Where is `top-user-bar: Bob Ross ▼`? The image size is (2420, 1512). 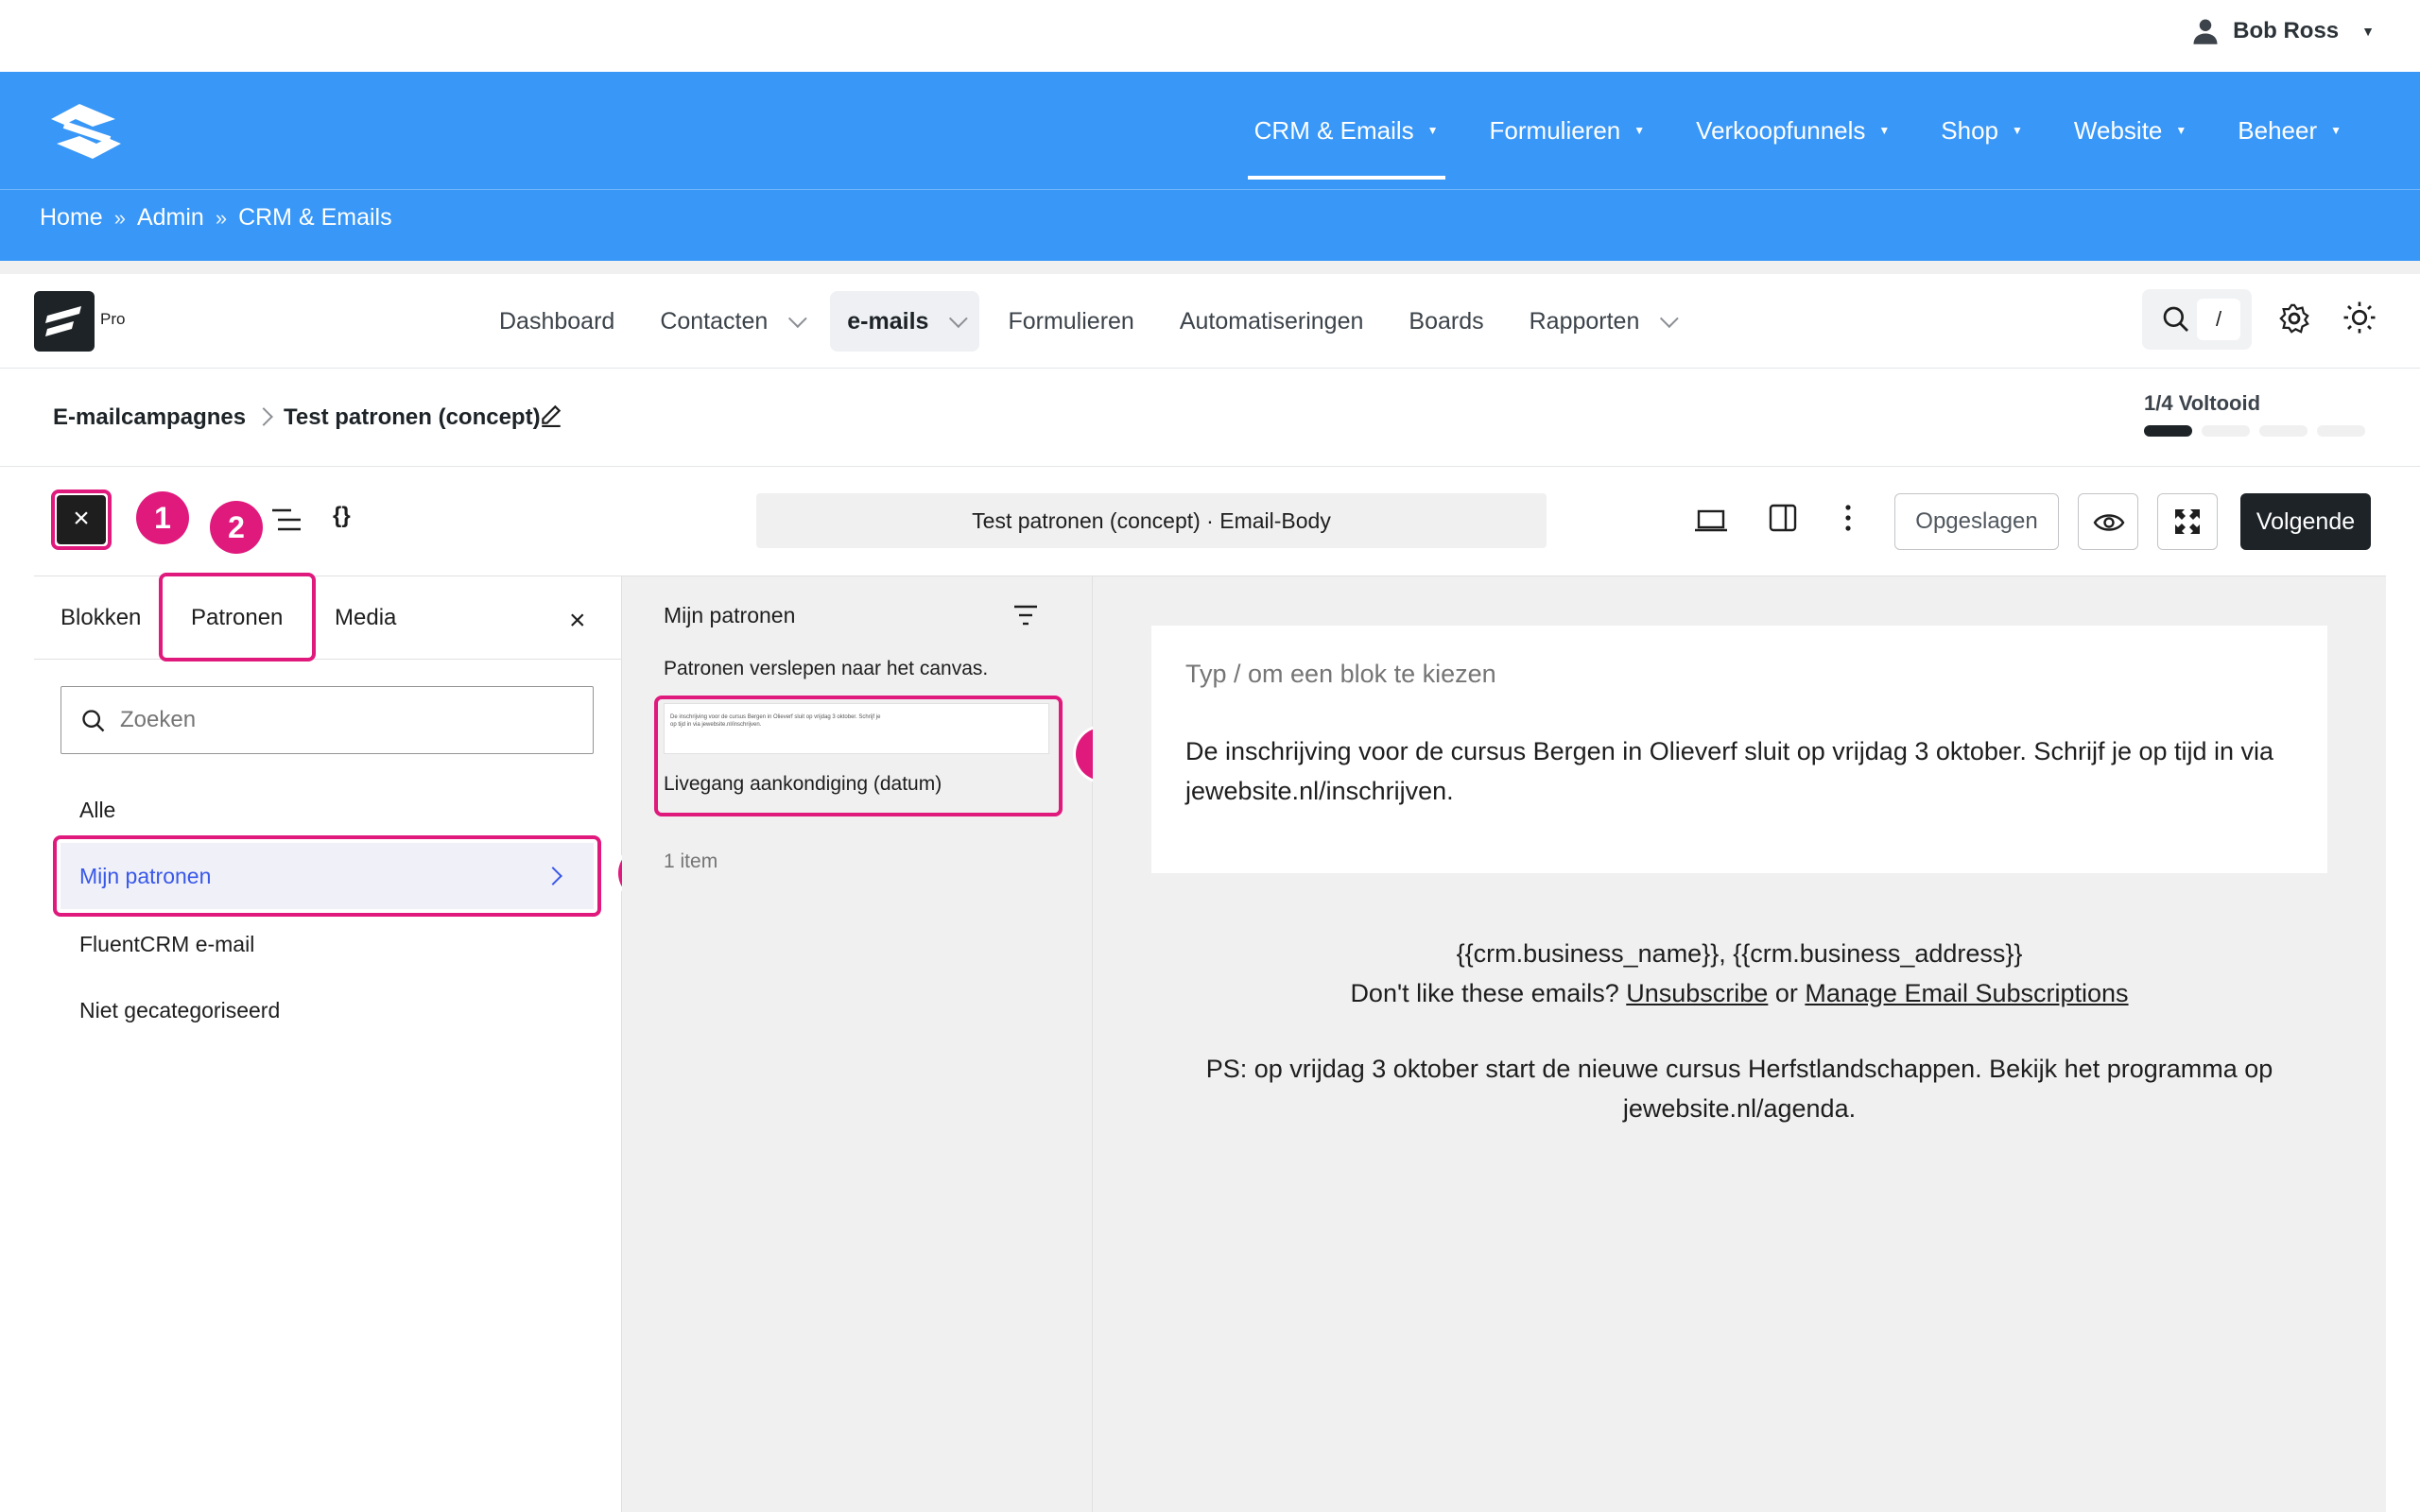
top-user-bar: Bob Ross ▼ is located at coordinates (1210, 36).